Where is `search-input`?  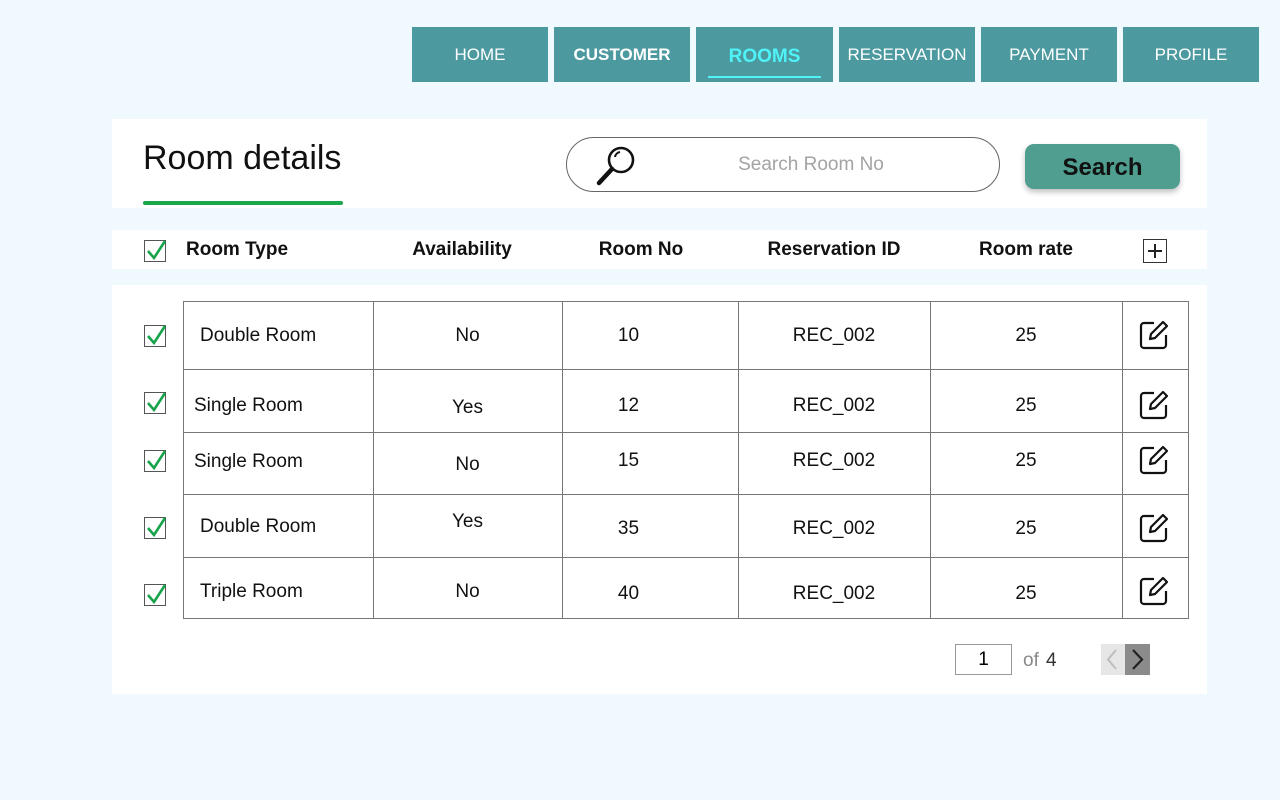
search-input is located at coordinates (811, 165).